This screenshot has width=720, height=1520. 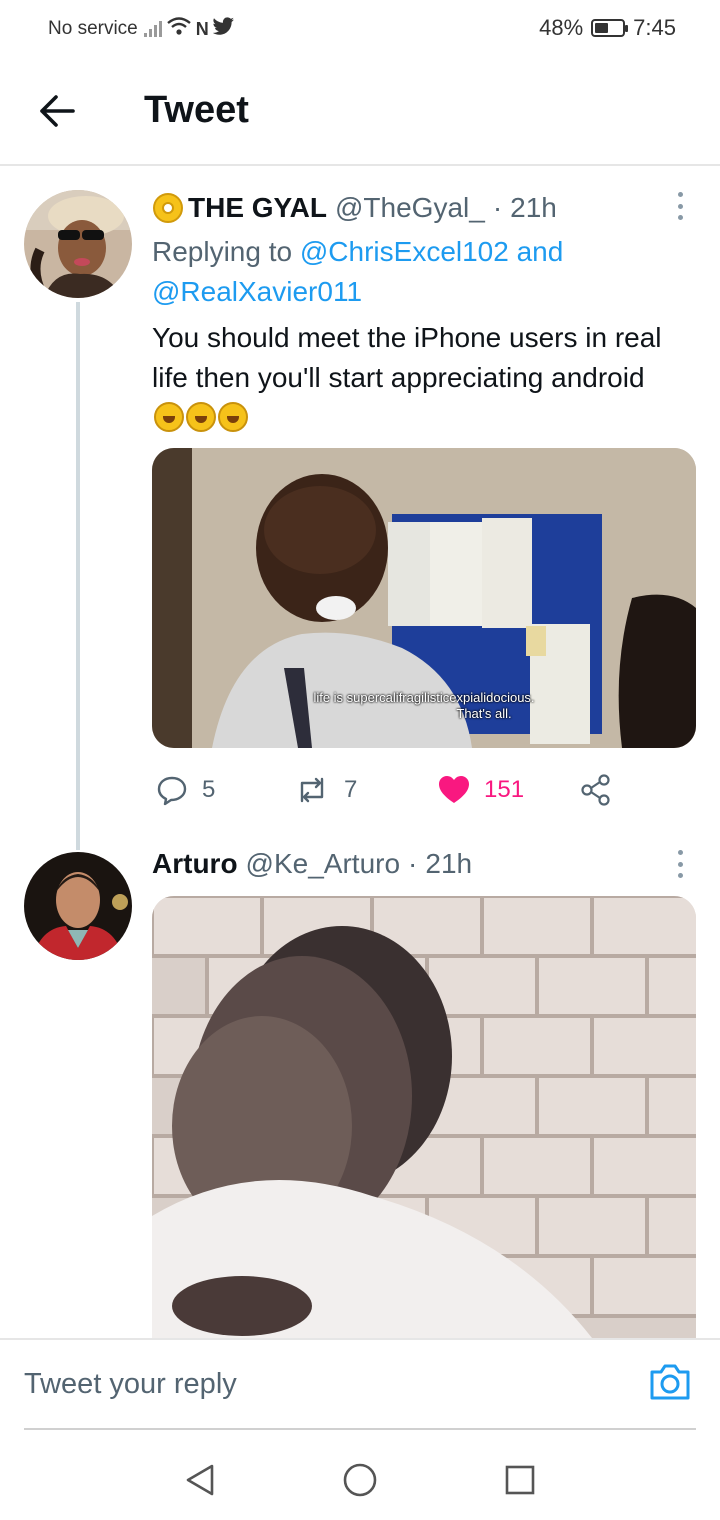 I want to click on share-icon, so click(x=595, y=790).